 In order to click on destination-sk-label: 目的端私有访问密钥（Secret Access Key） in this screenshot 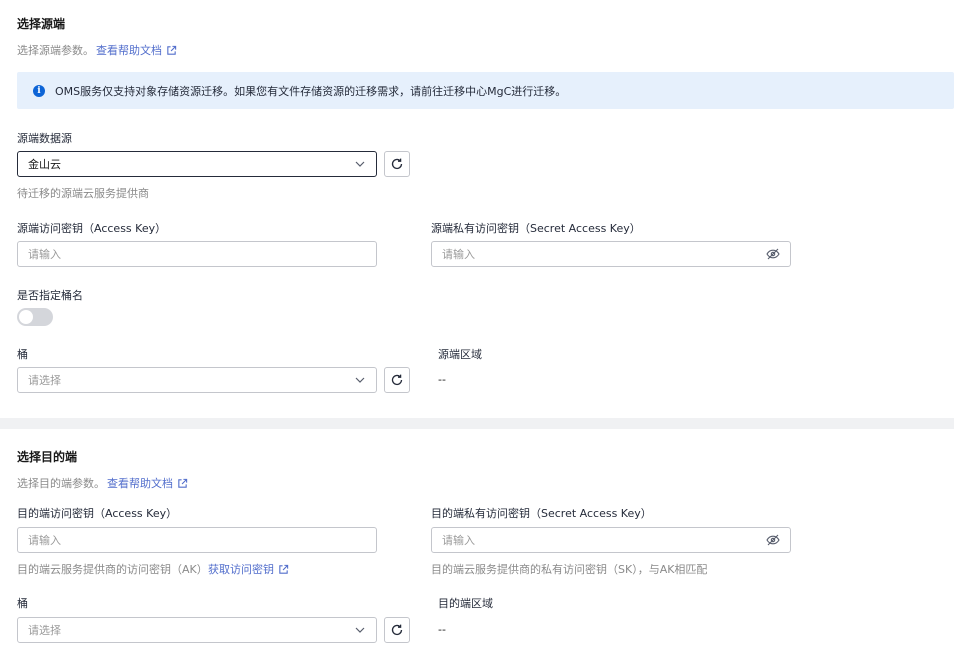, I will do `click(541, 513)`.